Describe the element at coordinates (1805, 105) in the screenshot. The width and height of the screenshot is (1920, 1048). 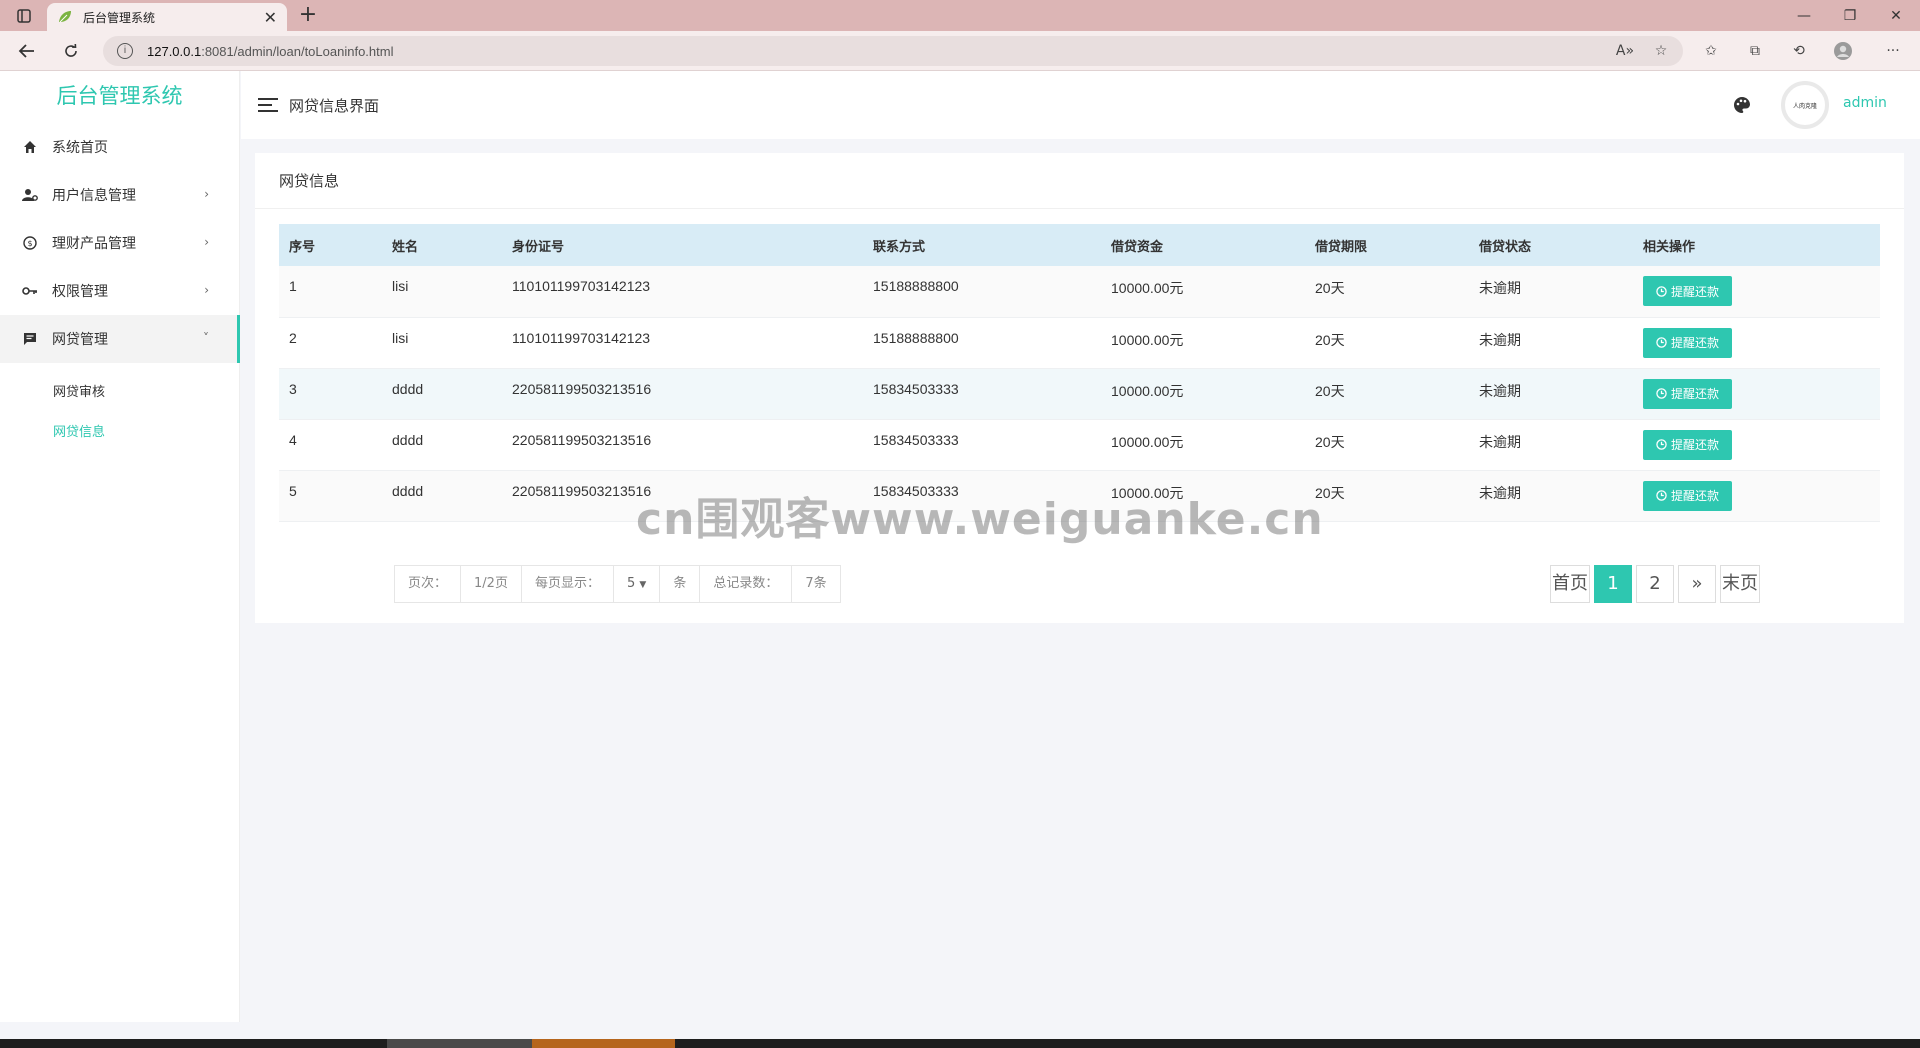
I see `avatar: 人肉克隆` at that location.